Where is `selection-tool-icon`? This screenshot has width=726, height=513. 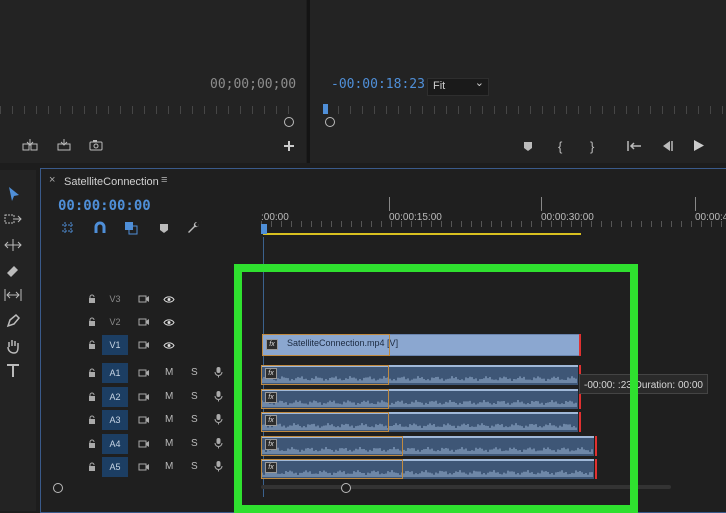 selection-tool-icon is located at coordinates (14, 194).